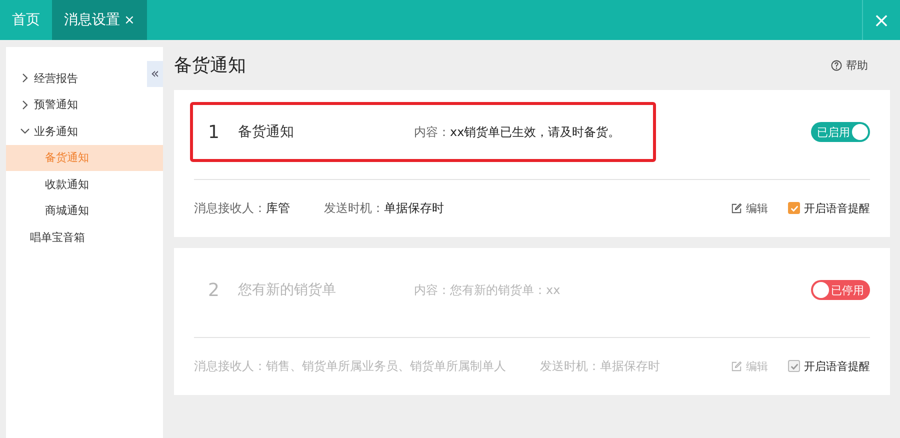  I want to click on page-title: 备货通知, so click(210, 65).